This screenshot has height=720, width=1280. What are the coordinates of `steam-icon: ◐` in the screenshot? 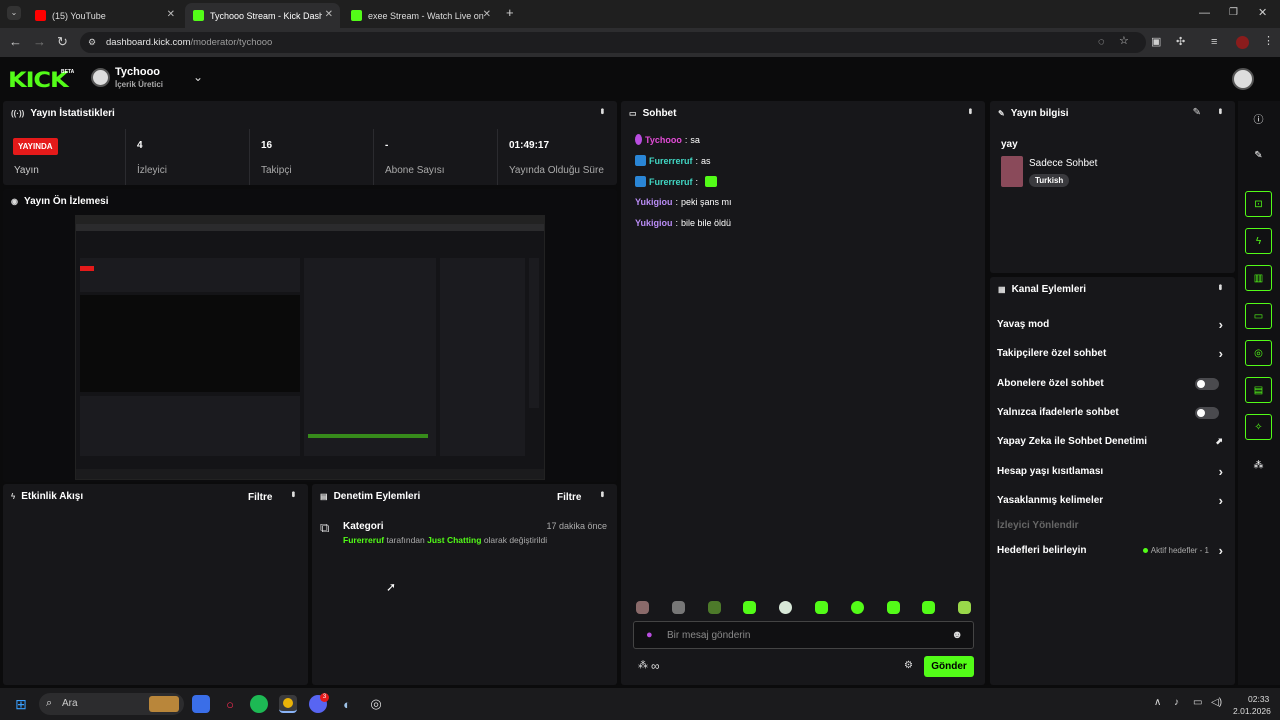 It's located at (347, 704).